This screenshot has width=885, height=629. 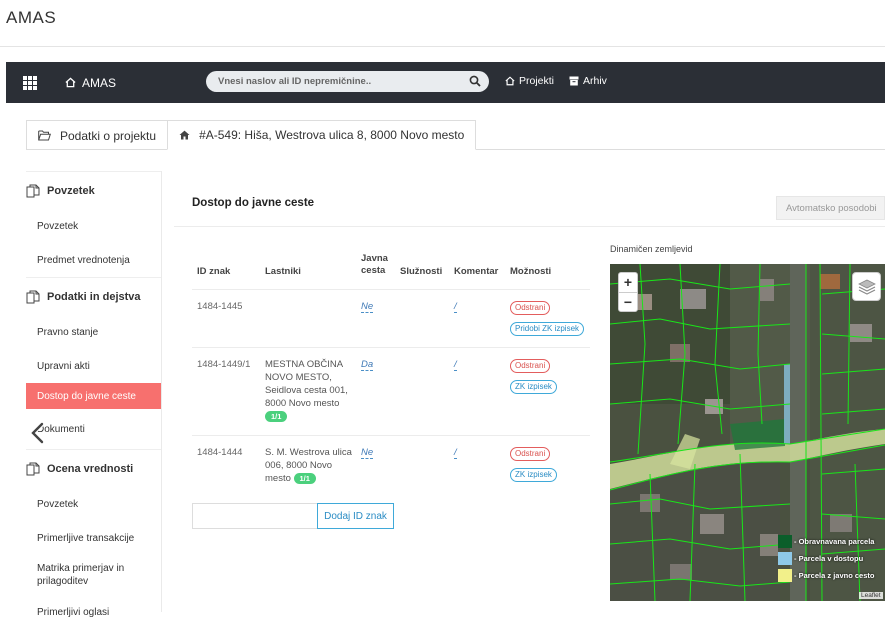 What do you see at coordinates (224, 364) in the screenshot?
I see `cell-id: 1484-1449/1` at bounding box center [224, 364].